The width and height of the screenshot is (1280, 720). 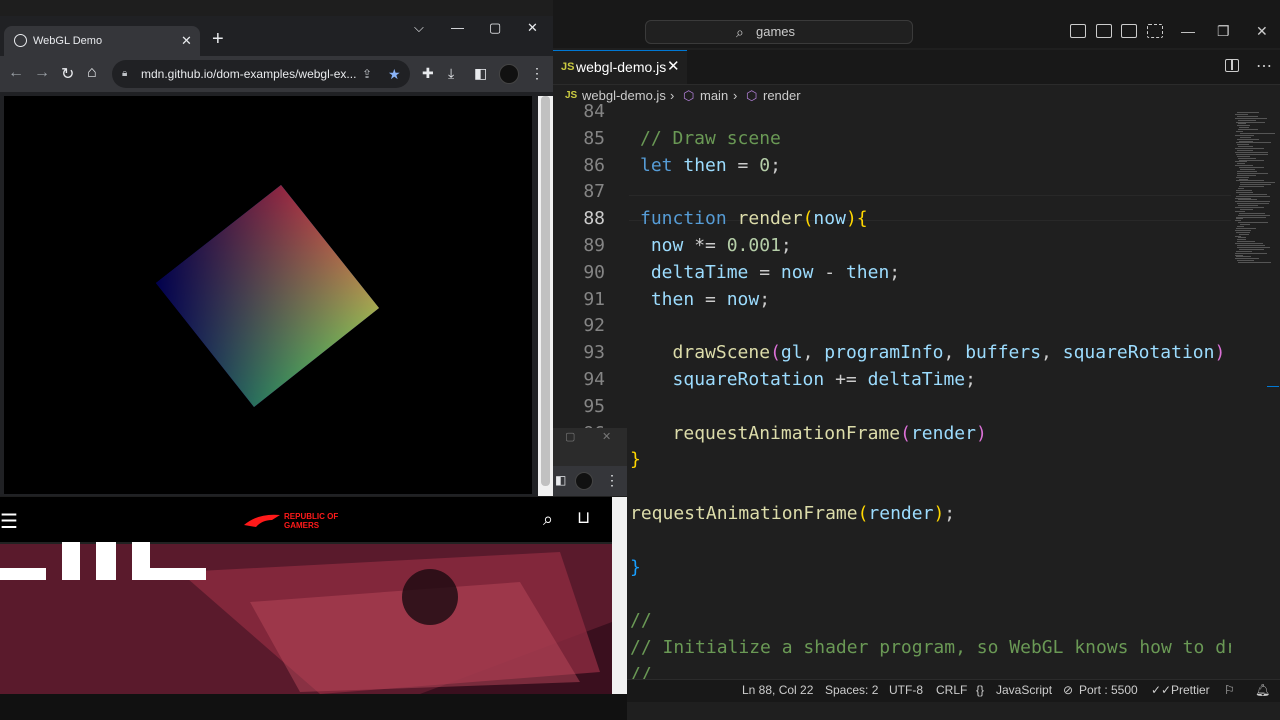 What do you see at coordinates (786, 433) in the screenshot?
I see `code-token: requestAnimationFrame` at bounding box center [786, 433].